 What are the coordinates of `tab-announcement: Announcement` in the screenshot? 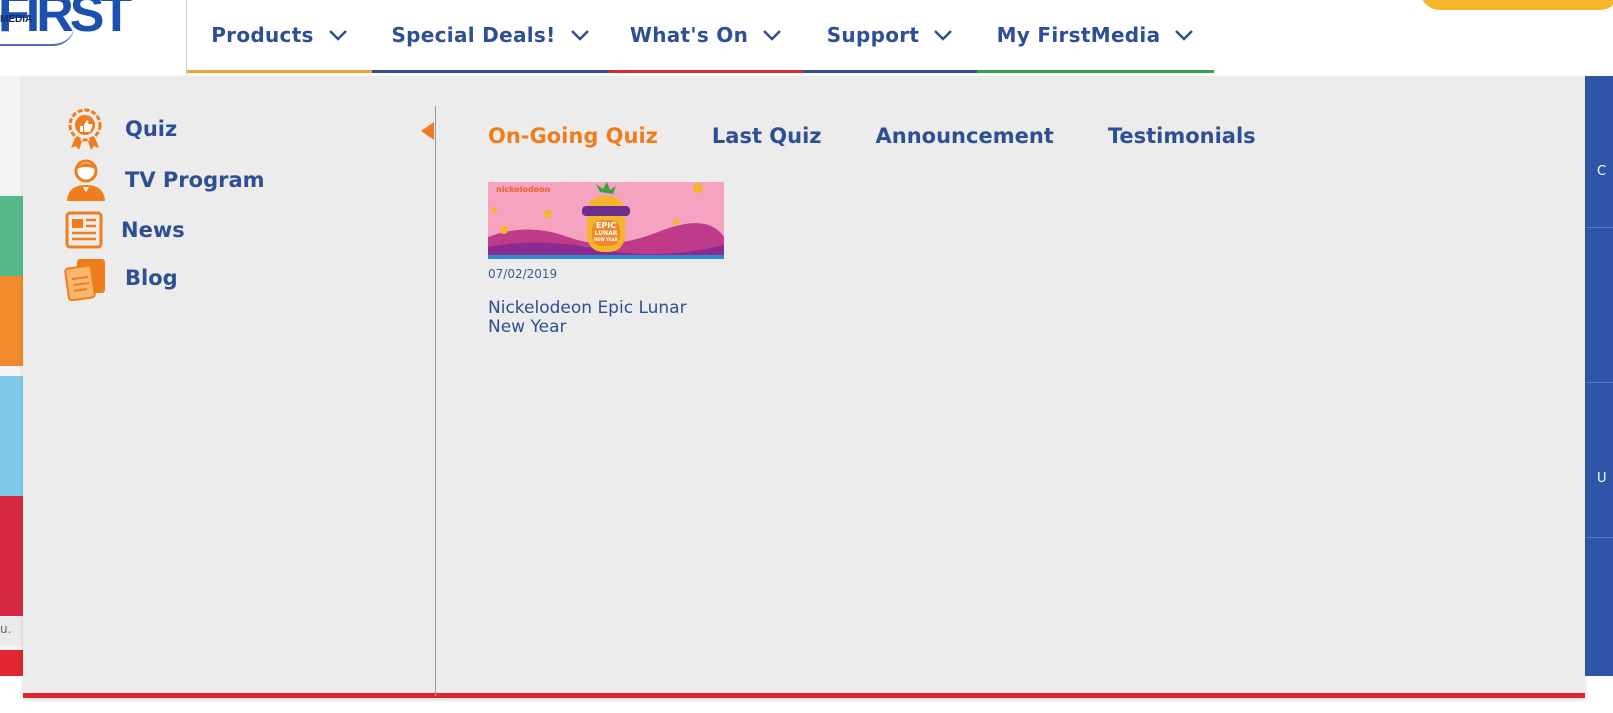 It's located at (965, 136).